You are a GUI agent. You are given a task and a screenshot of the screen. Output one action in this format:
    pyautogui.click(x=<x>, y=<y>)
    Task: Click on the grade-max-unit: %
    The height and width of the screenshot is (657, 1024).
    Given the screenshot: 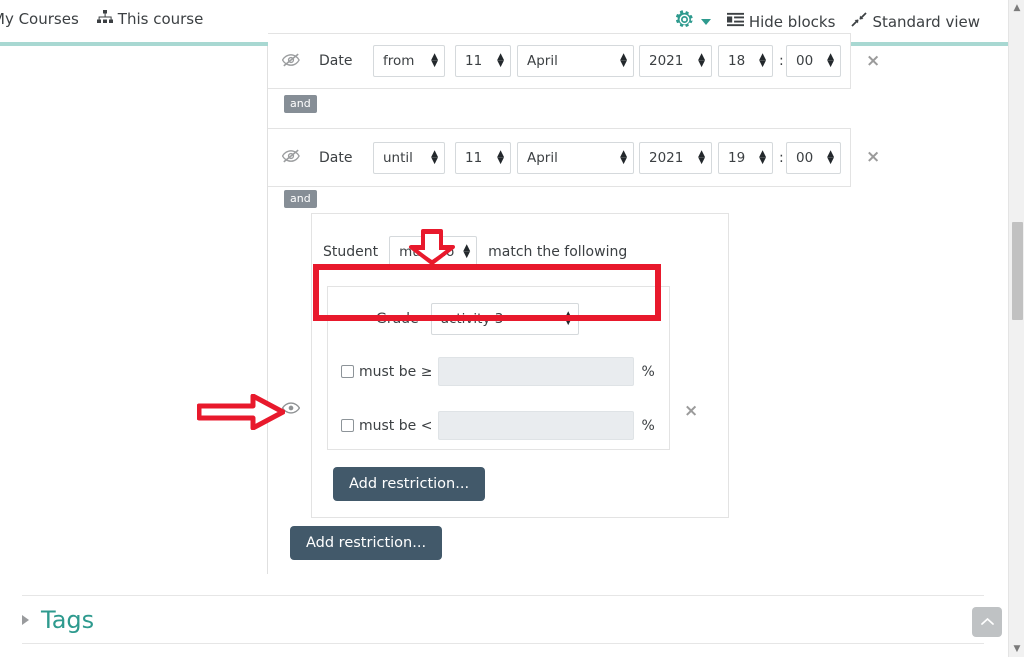 What is the action you would take?
    pyautogui.click(x=648, y=425)
    